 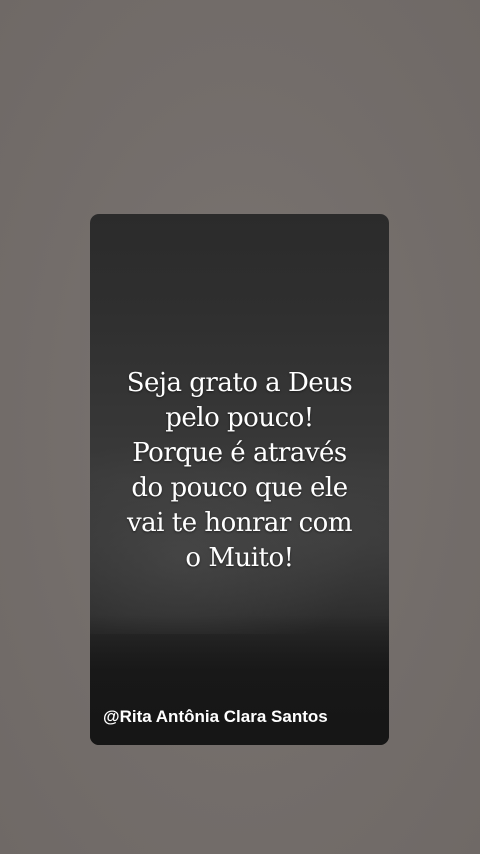 What do you see at coordinates (239, 383) in the screenshot?
I see `quote-line: Seja grato a Deus` at bounding box center [239, 383].